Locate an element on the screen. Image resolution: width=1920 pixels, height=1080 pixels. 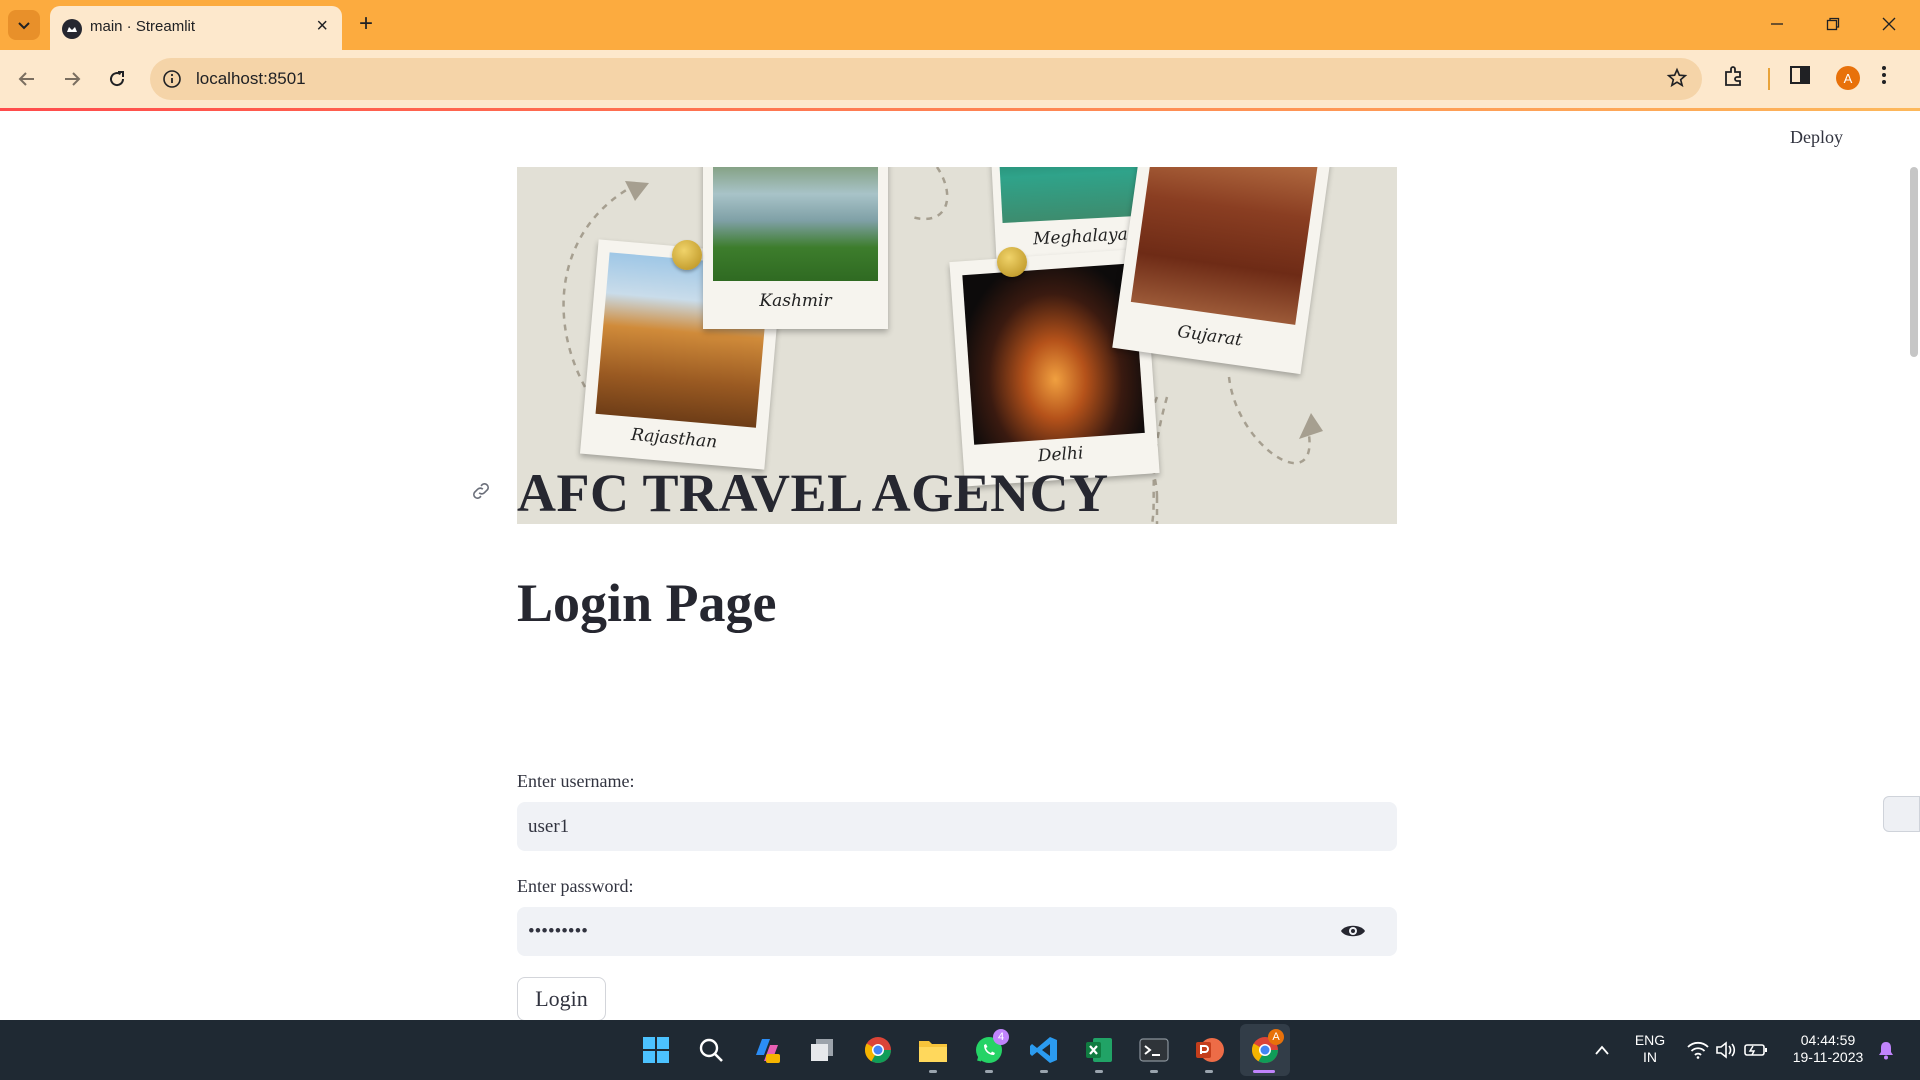
tab-search-dropdown-button is located at coordinates (24, 25).